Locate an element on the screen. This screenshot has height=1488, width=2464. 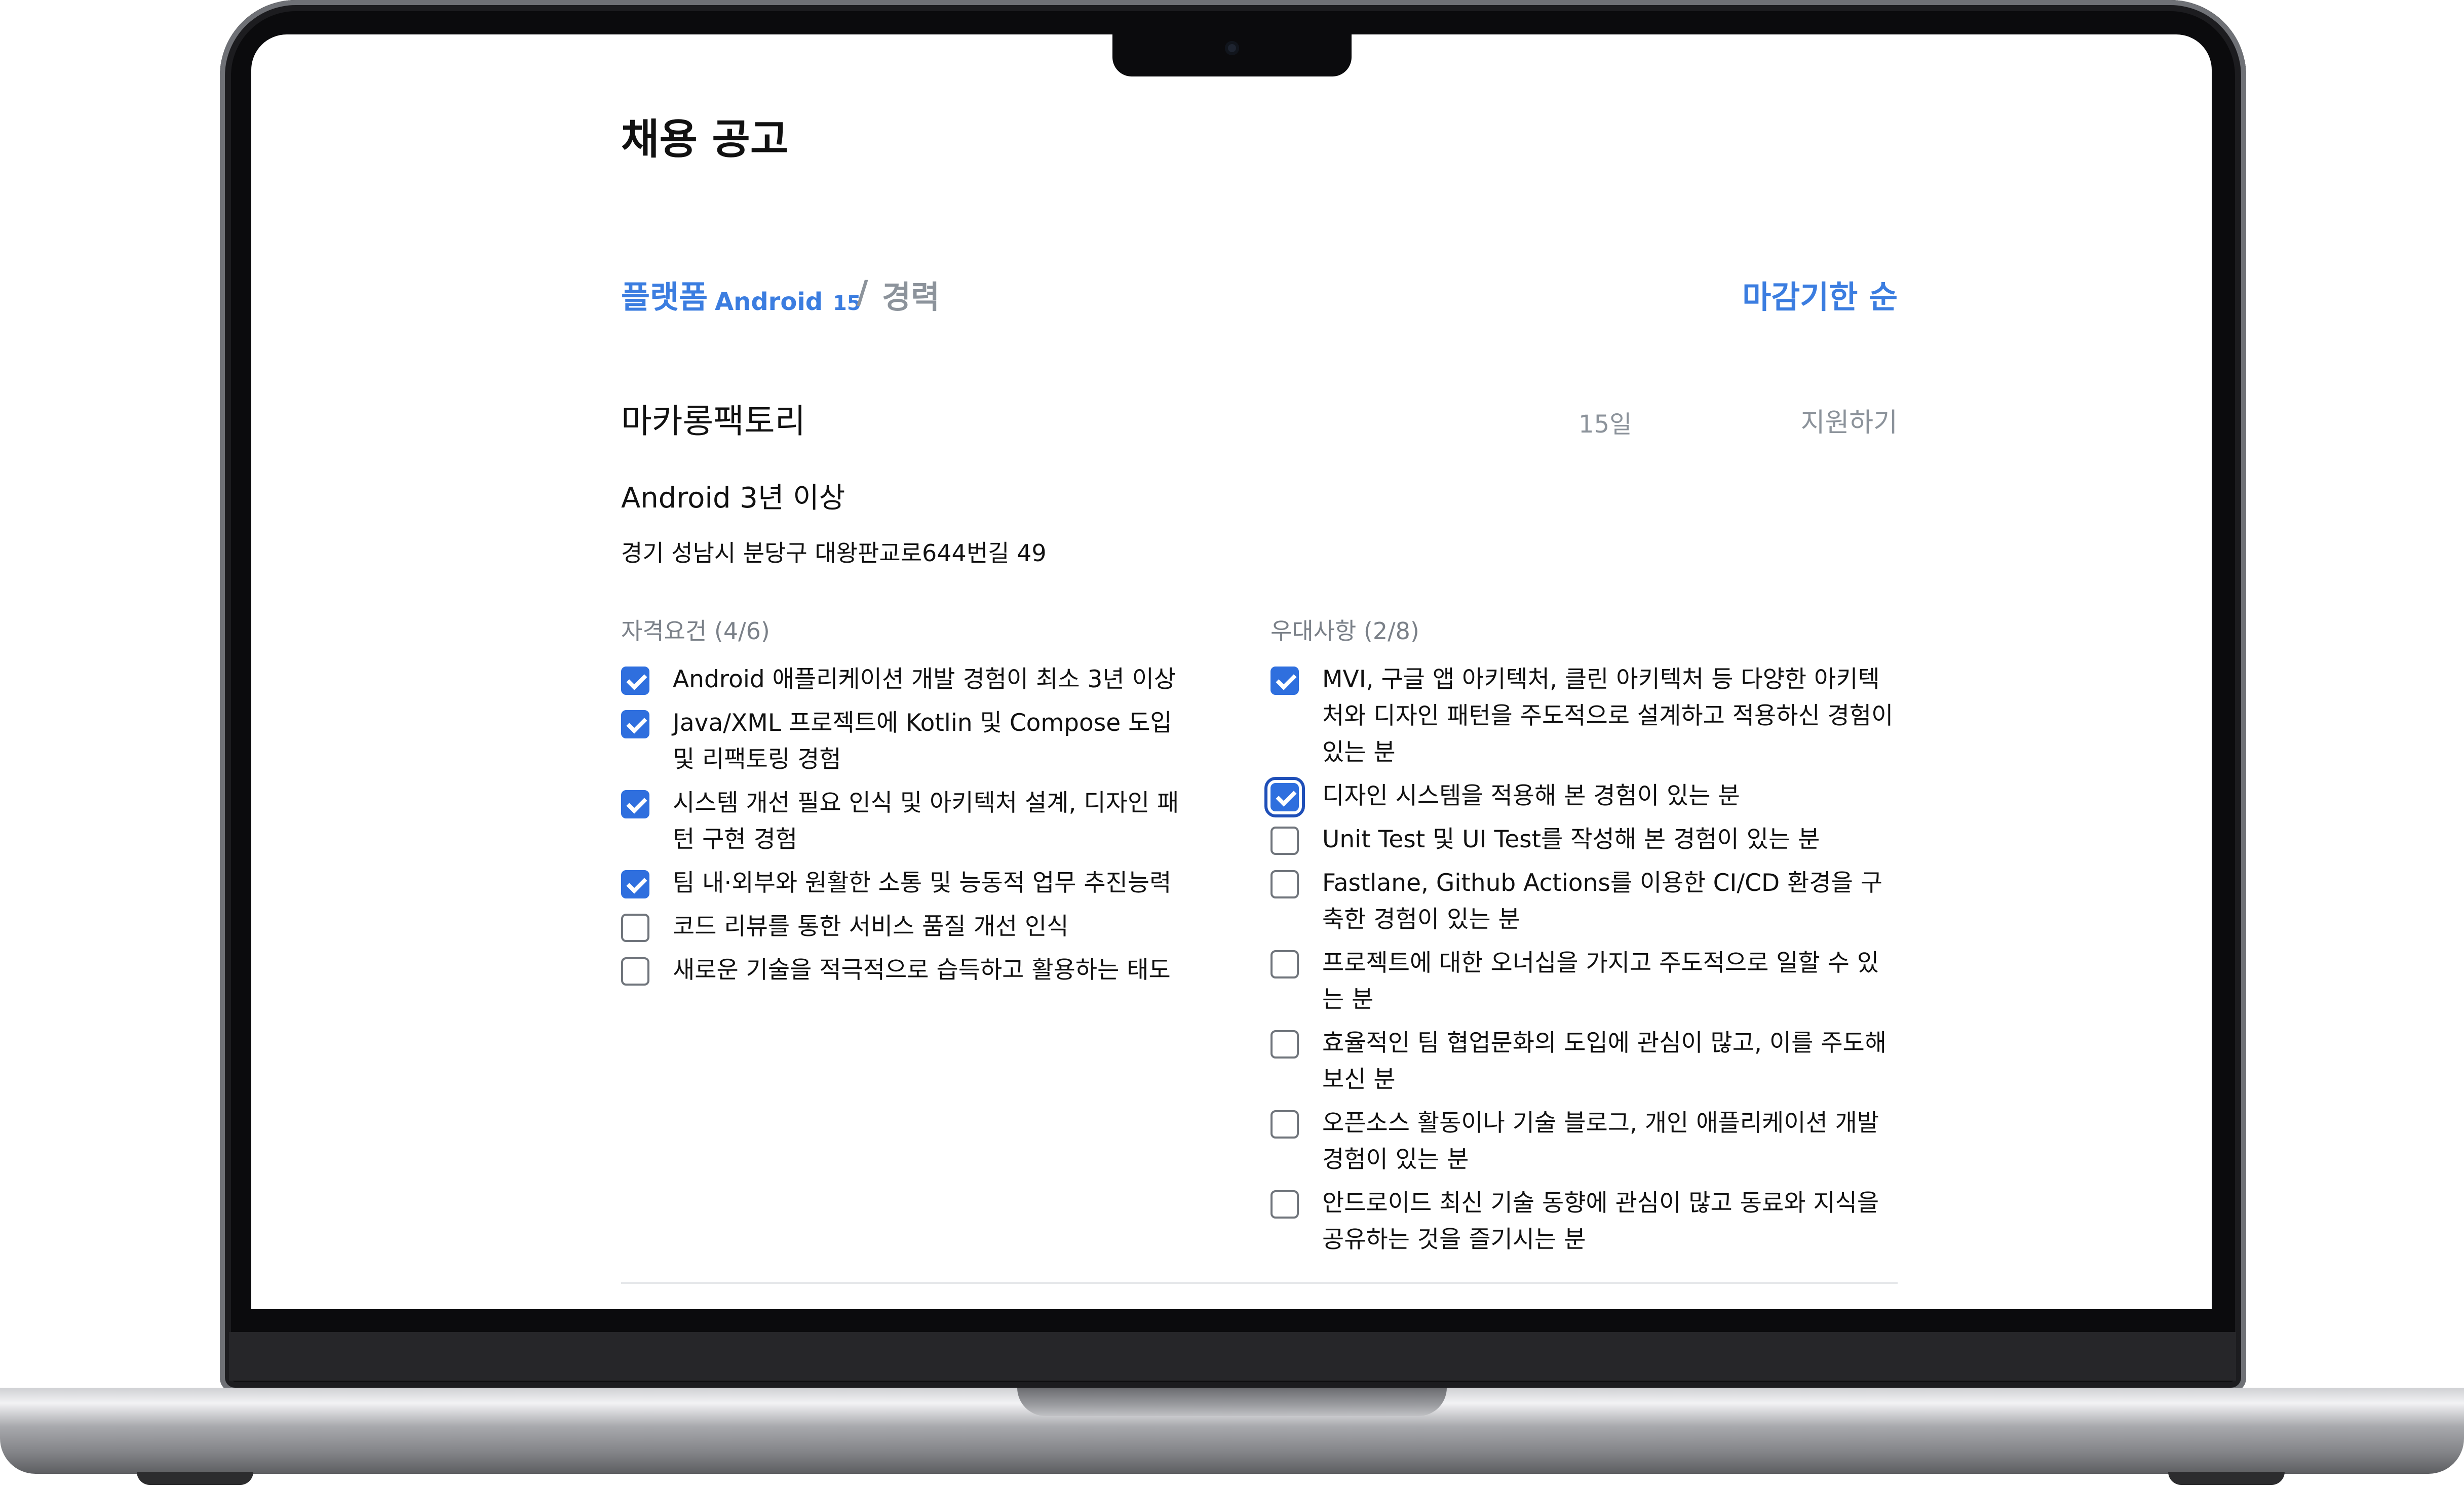
requirement-item: 코드 리뷰를 통한 서비스 품질 개선 인식 is located at coordinates (910, 927).